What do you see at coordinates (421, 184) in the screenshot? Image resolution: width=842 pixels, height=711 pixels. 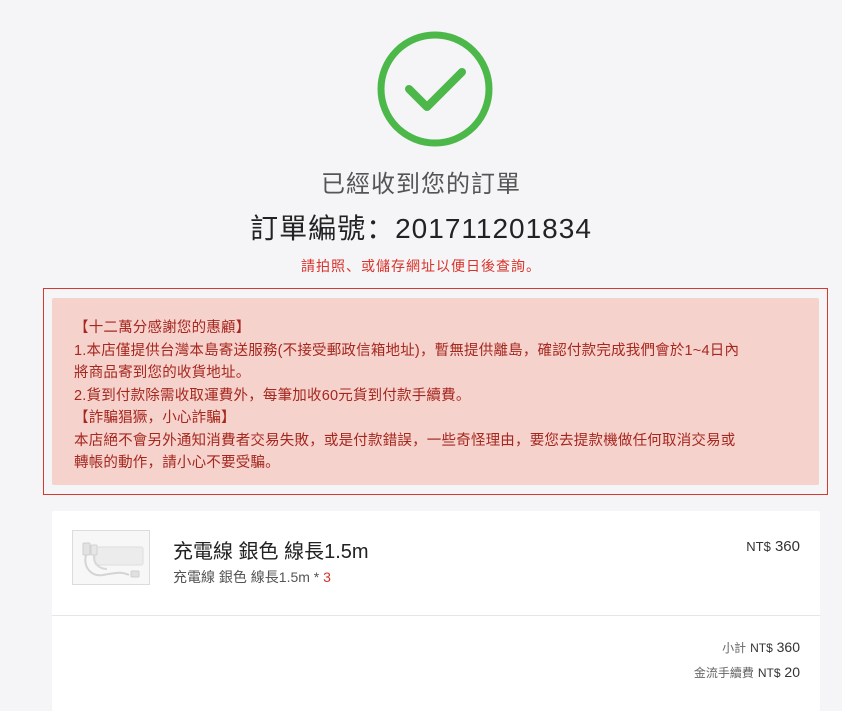 I see `order-received-heading: 已經收到您的訂單` at bounding box center [421, 184].